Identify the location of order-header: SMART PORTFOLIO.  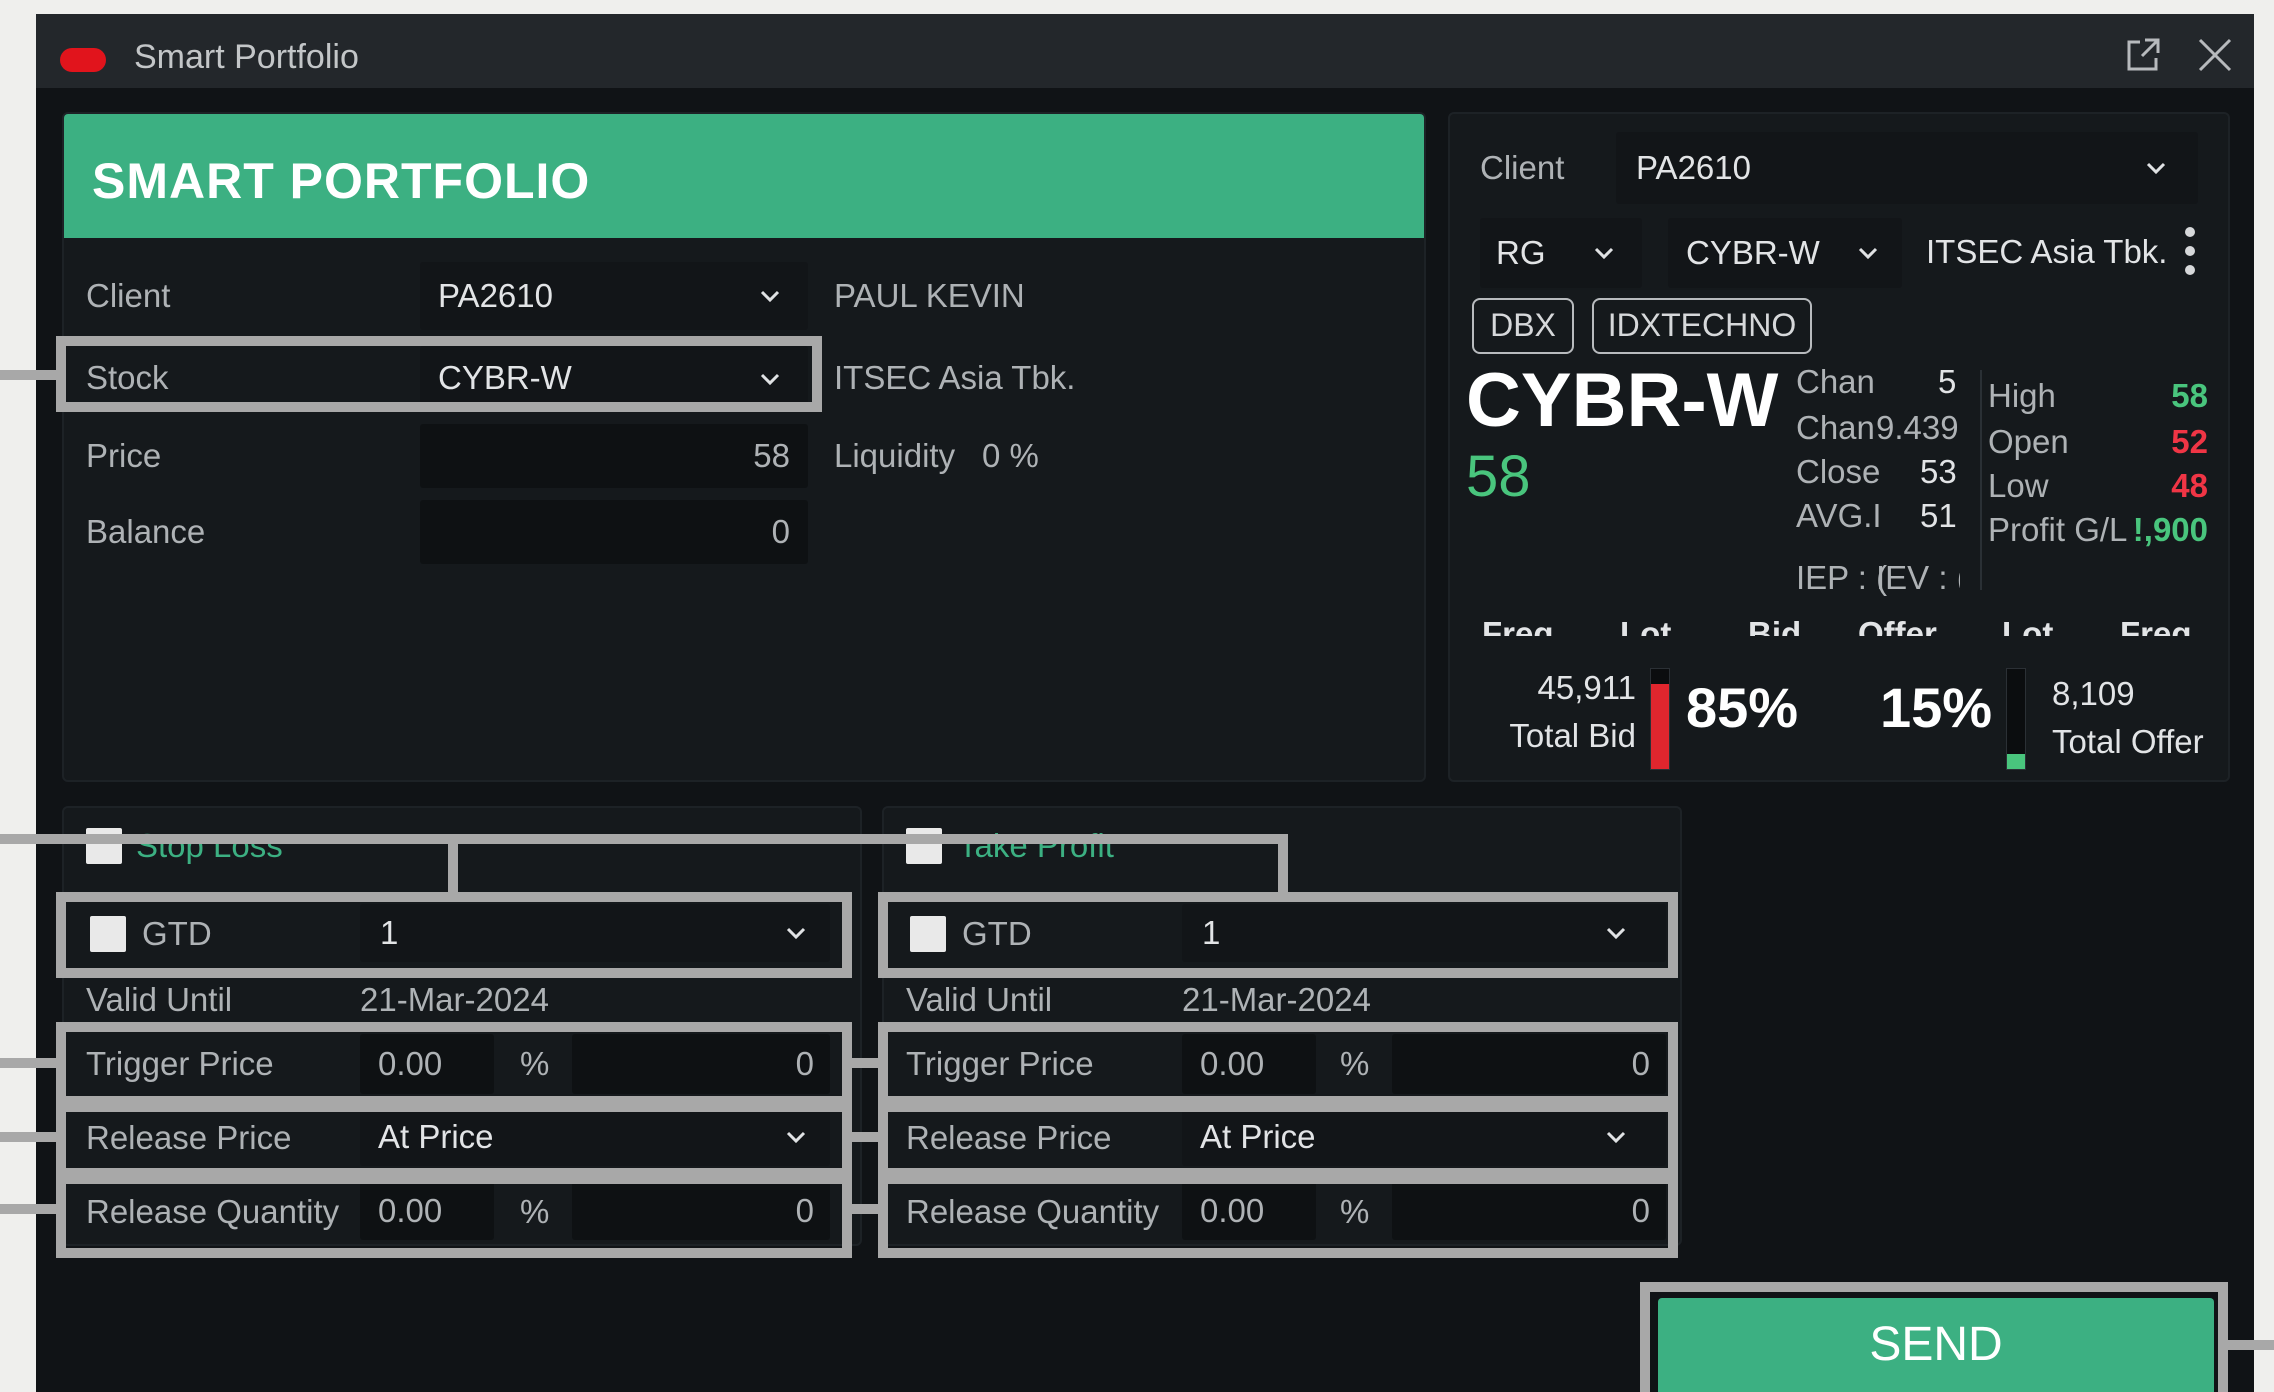
(744, 176).